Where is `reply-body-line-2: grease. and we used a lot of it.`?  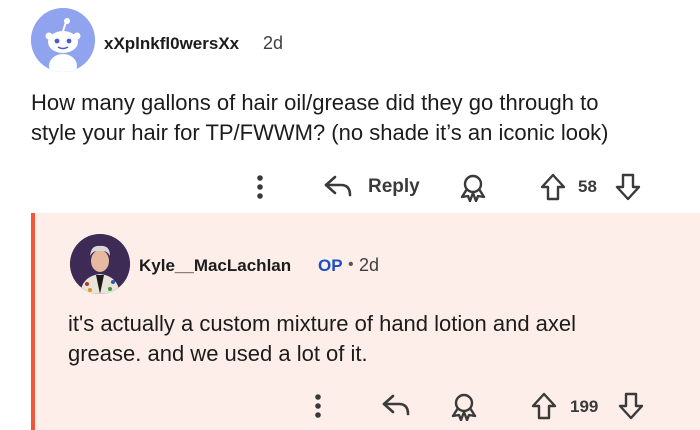
reply-body-line-2: grease. and we used a lot of it. is located at coordinates (218, 353).